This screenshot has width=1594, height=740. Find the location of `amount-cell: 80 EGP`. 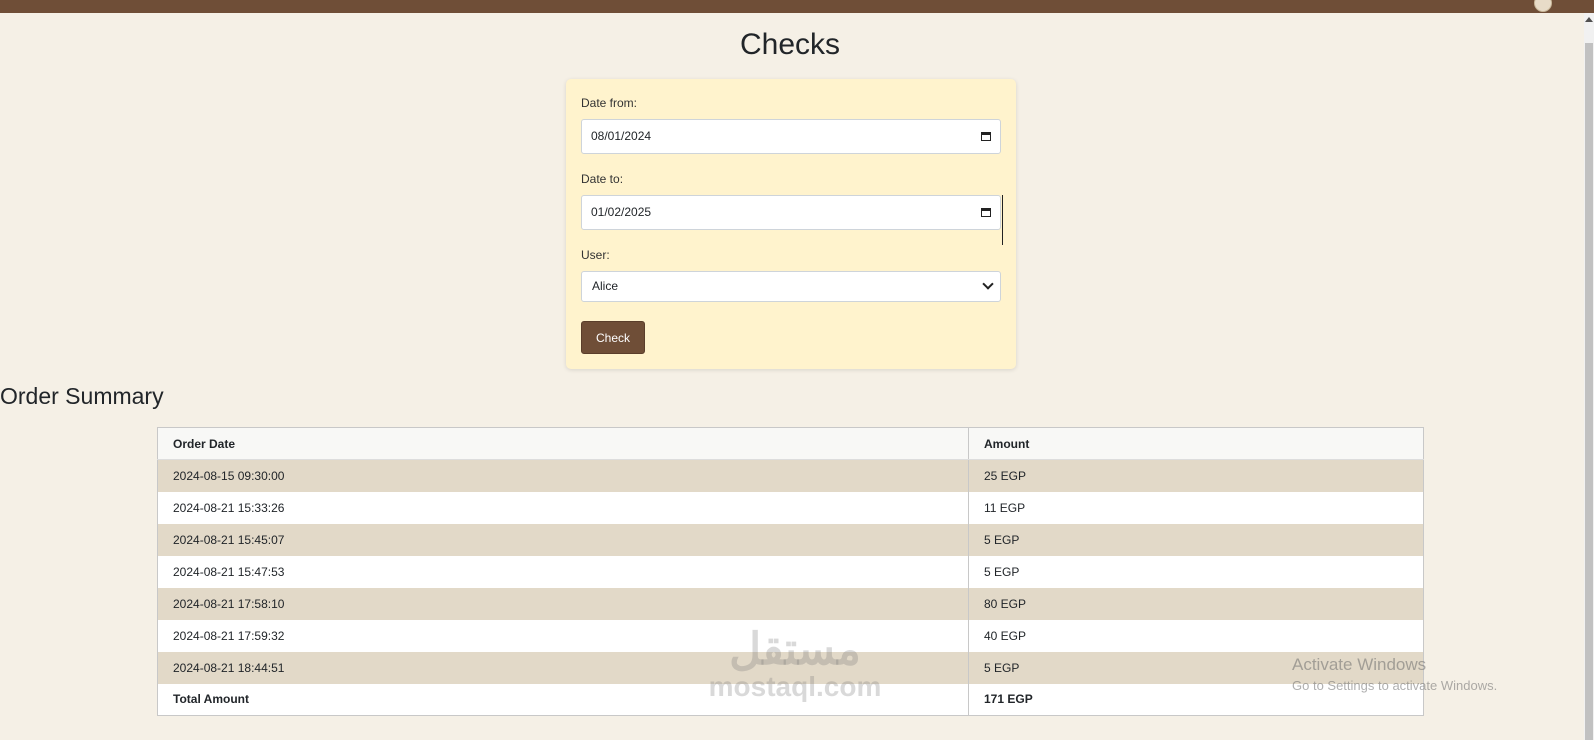

amount-cell: 80 EGP is located at coordinates (1196, 603).